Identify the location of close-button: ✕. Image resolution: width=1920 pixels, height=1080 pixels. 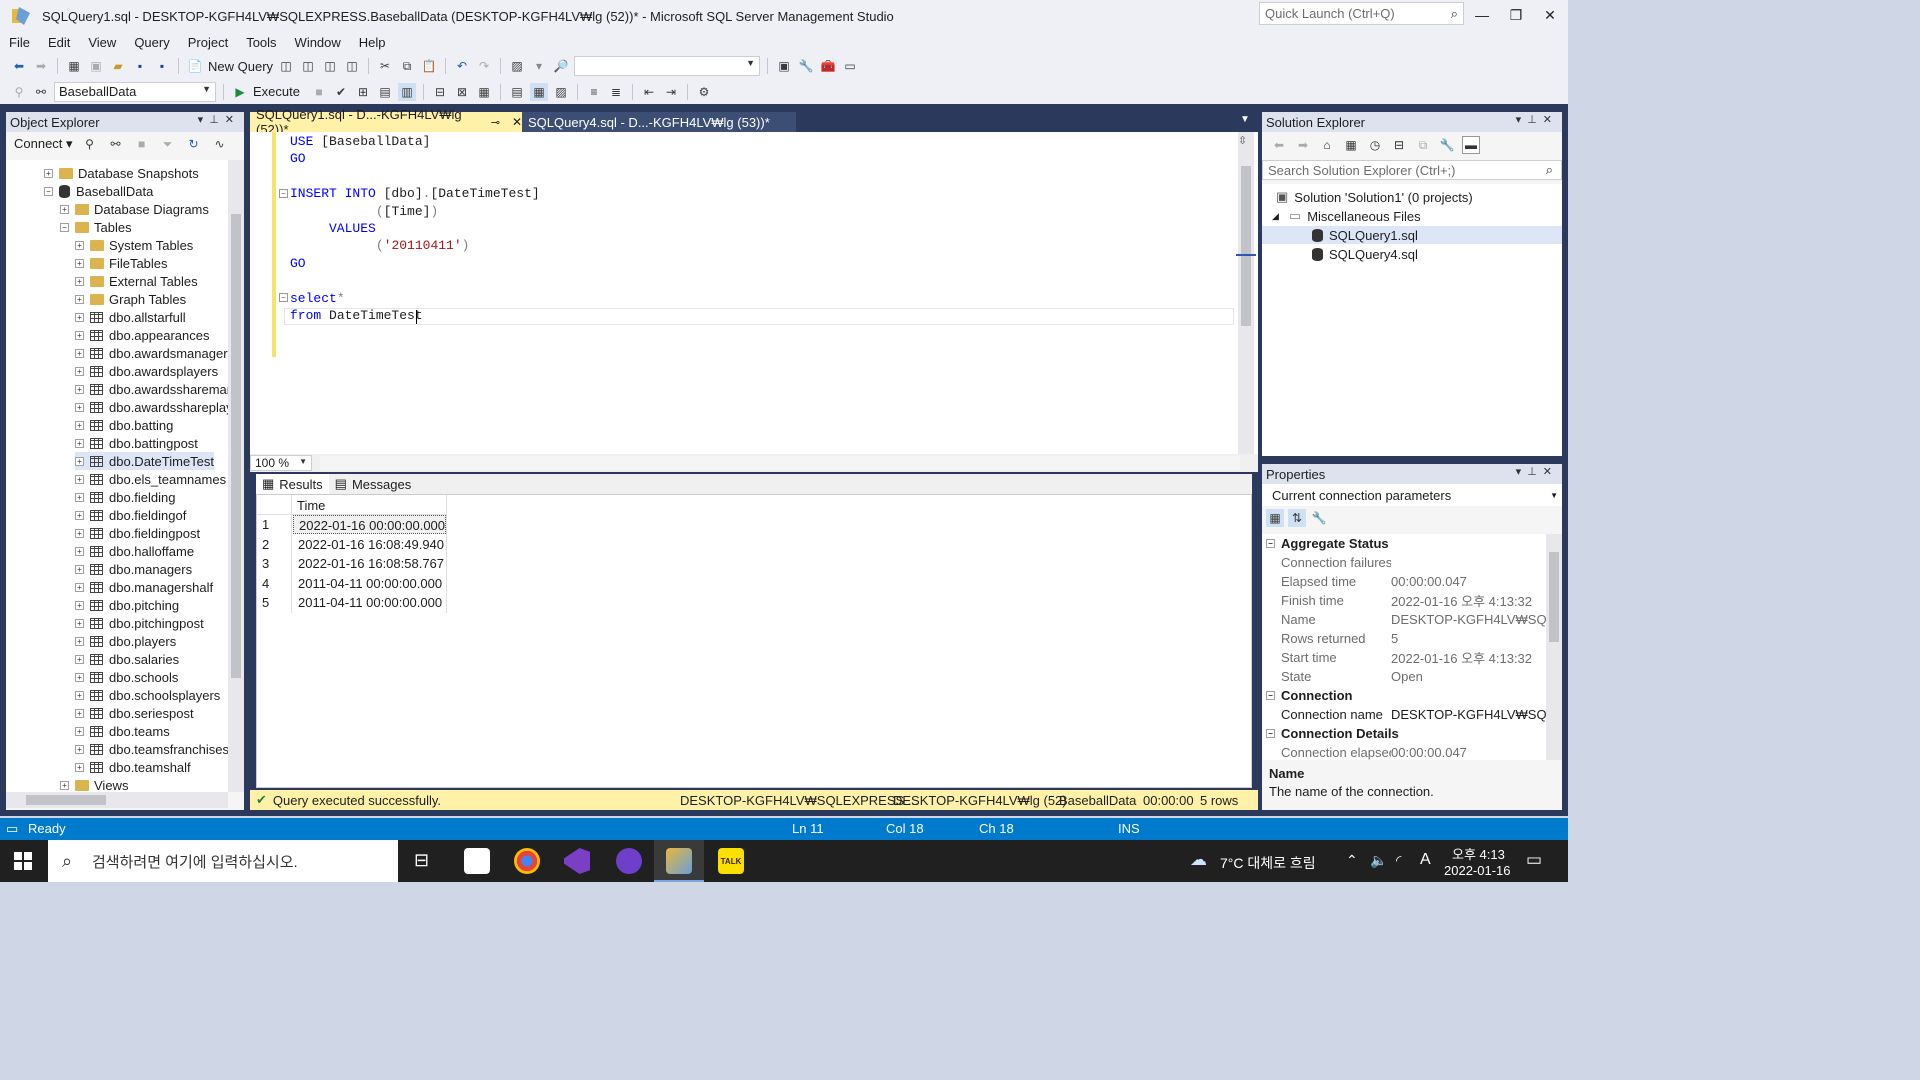
(1550, 15).